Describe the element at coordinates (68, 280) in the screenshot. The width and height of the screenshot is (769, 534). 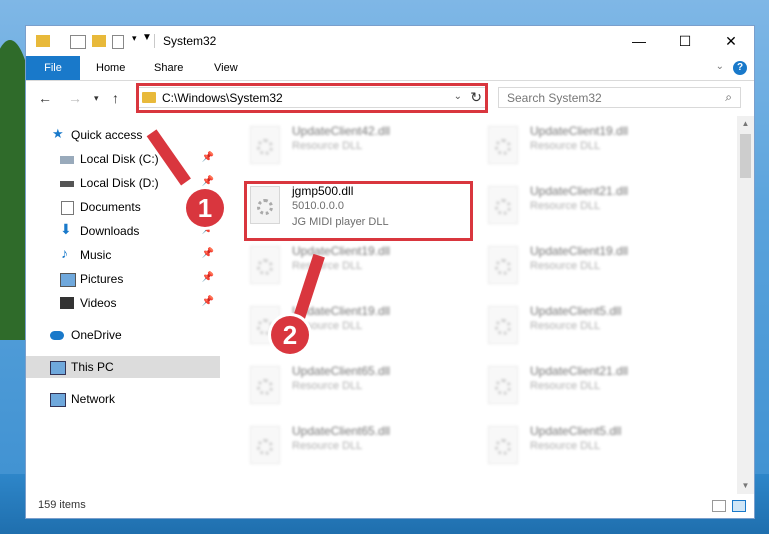
I see `pictures-icon` at that location.